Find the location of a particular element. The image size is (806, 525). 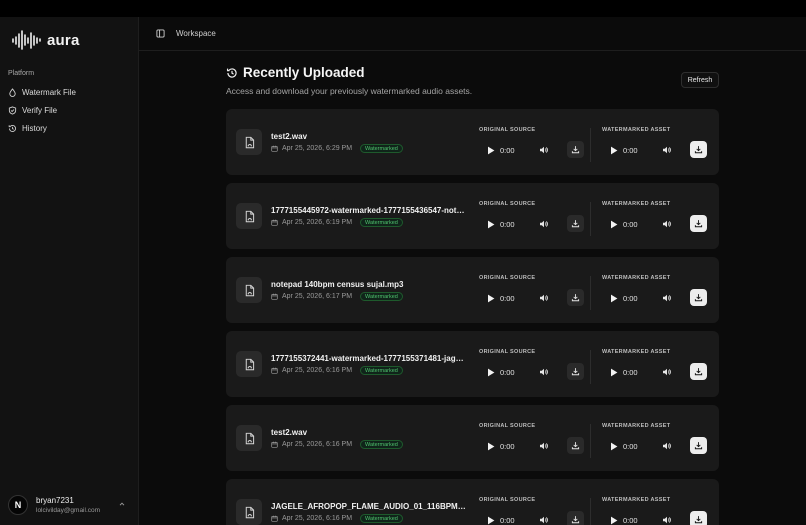

user-menu: N bryan7231 lolcivilday@gmail.com is located at coordinates (69, 505).